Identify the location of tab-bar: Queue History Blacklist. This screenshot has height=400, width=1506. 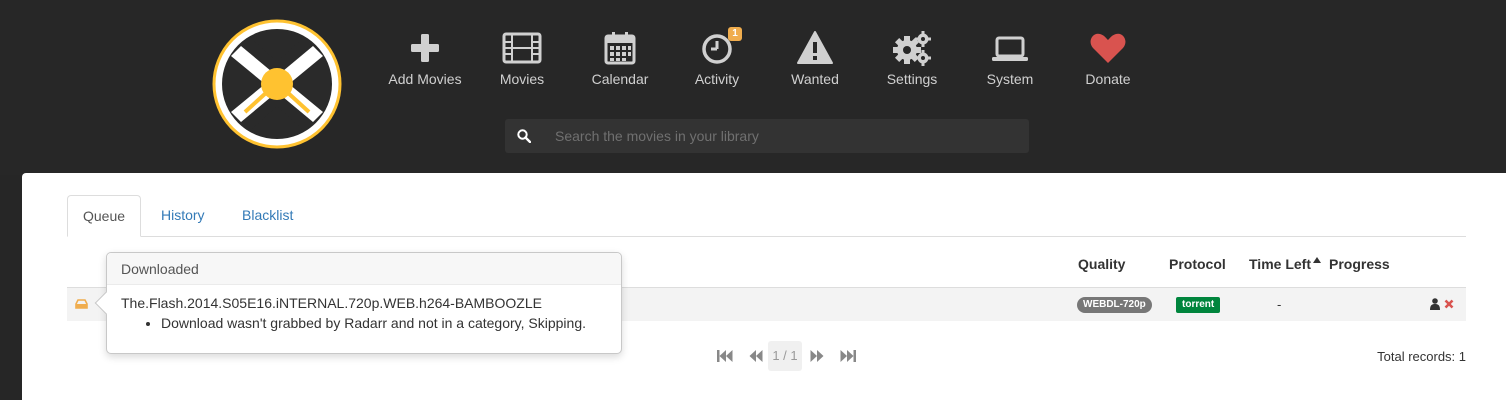
(766, 216).